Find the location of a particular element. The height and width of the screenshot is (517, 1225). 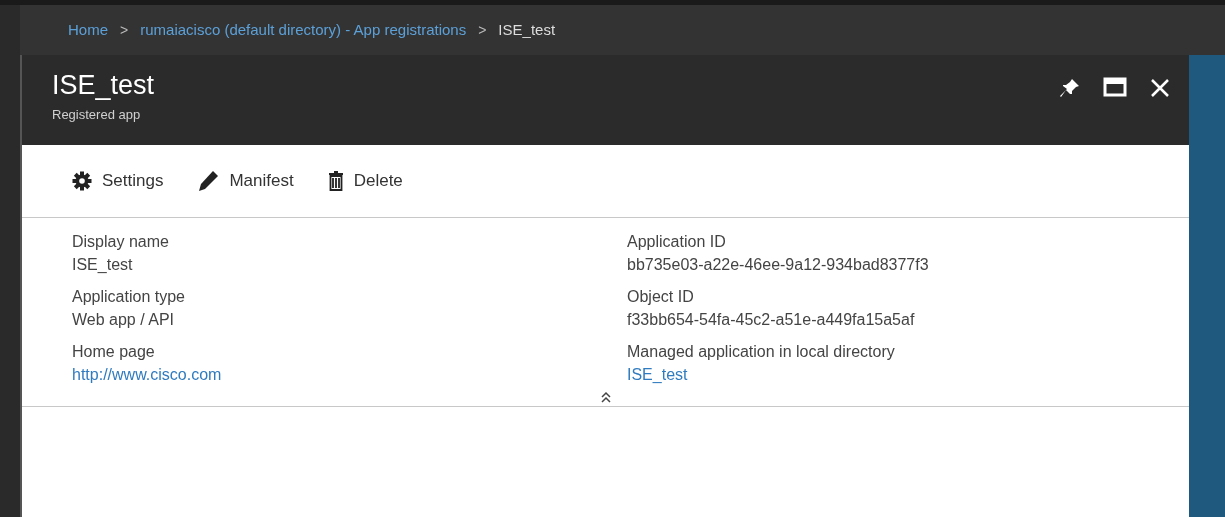

field-label: Application ID is located at coordinates (676, 242).